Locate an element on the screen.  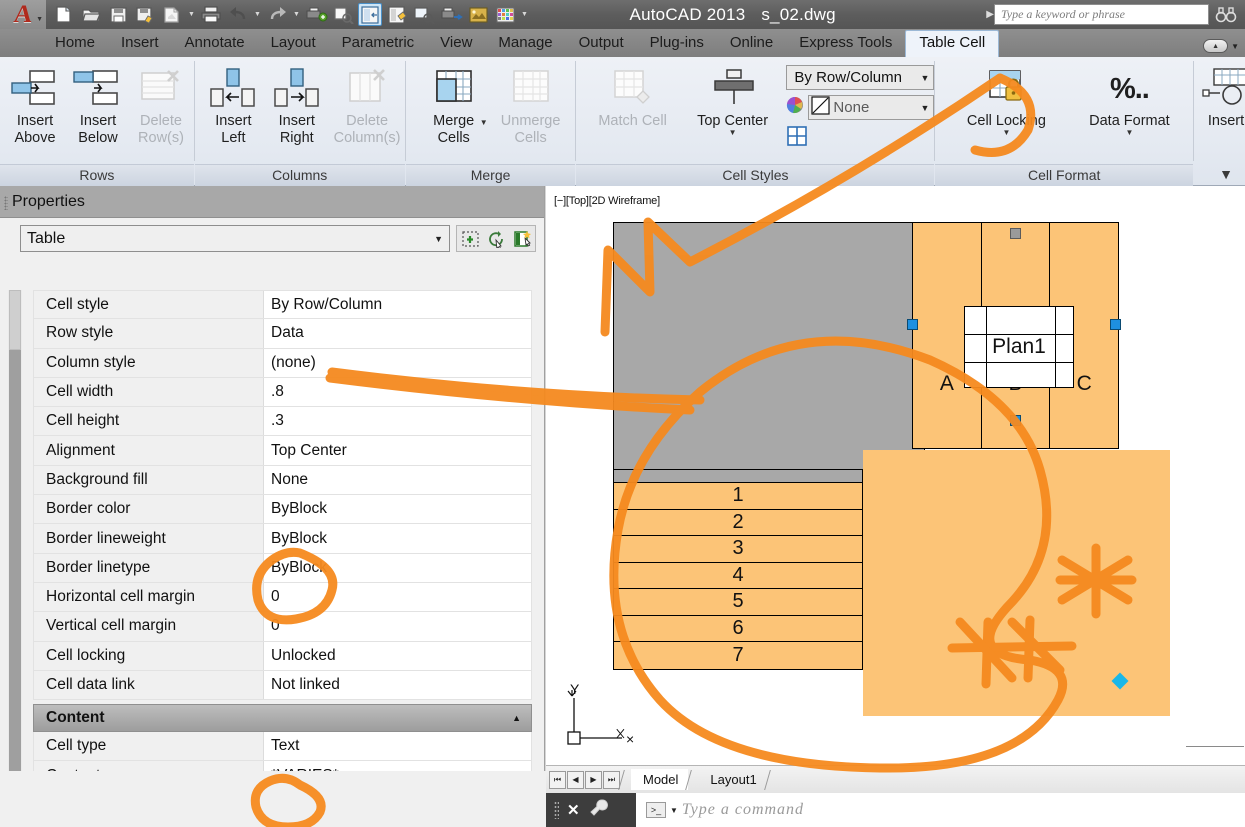
property-value: 0 is located at coordinates (397, 626).